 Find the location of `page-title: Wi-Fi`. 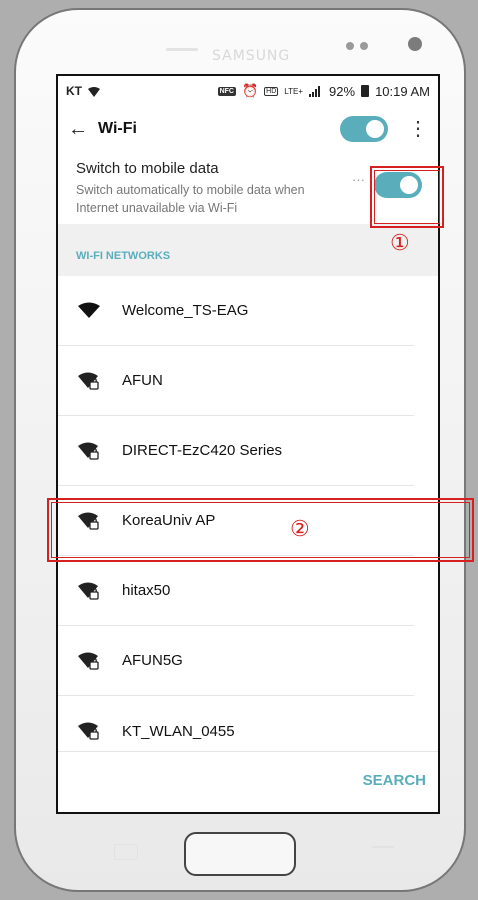

page-title: Wi-Fi is located at coordinates (117, 128).